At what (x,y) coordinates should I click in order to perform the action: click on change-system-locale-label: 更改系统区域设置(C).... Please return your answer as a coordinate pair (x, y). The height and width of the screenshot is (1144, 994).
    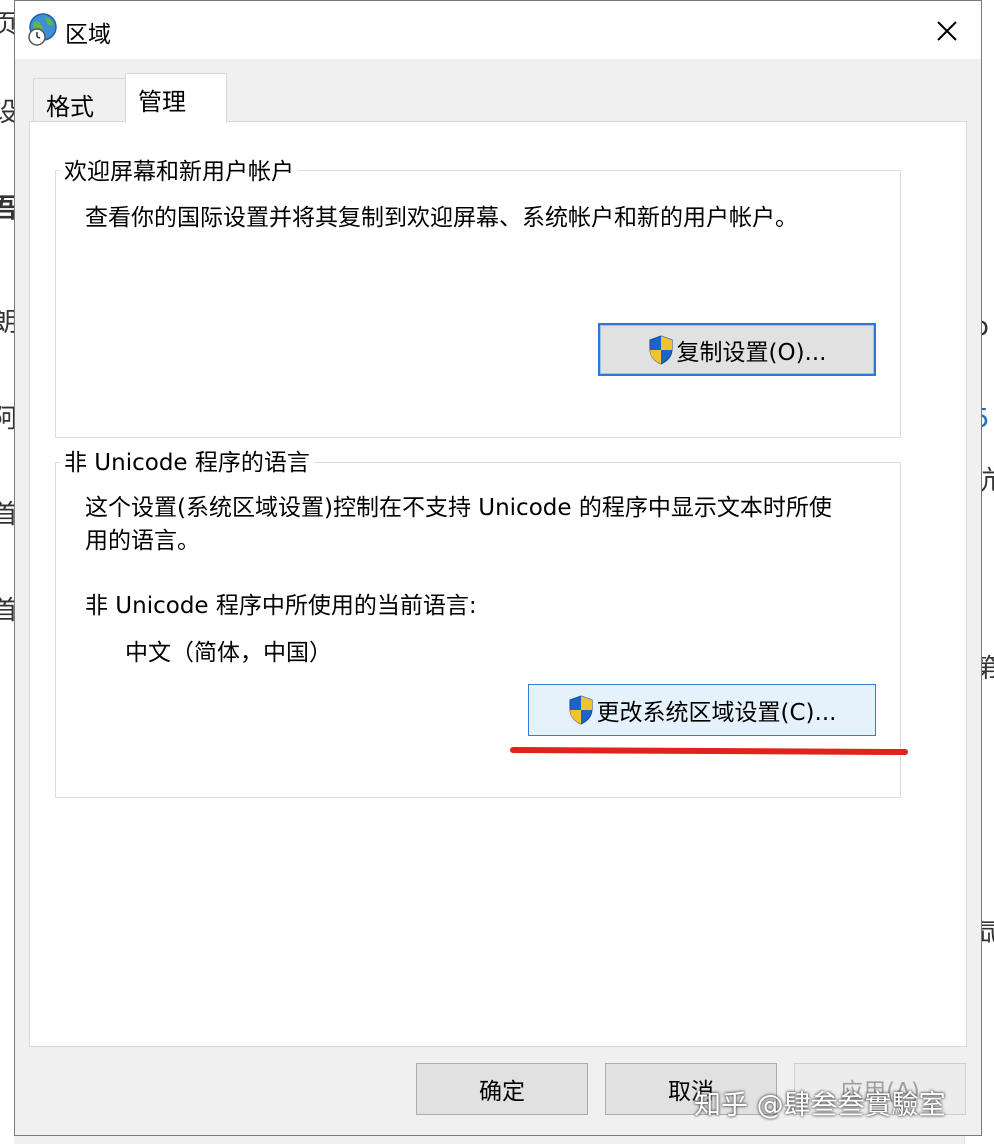
    Looking at the image, I should click on (716, 713).